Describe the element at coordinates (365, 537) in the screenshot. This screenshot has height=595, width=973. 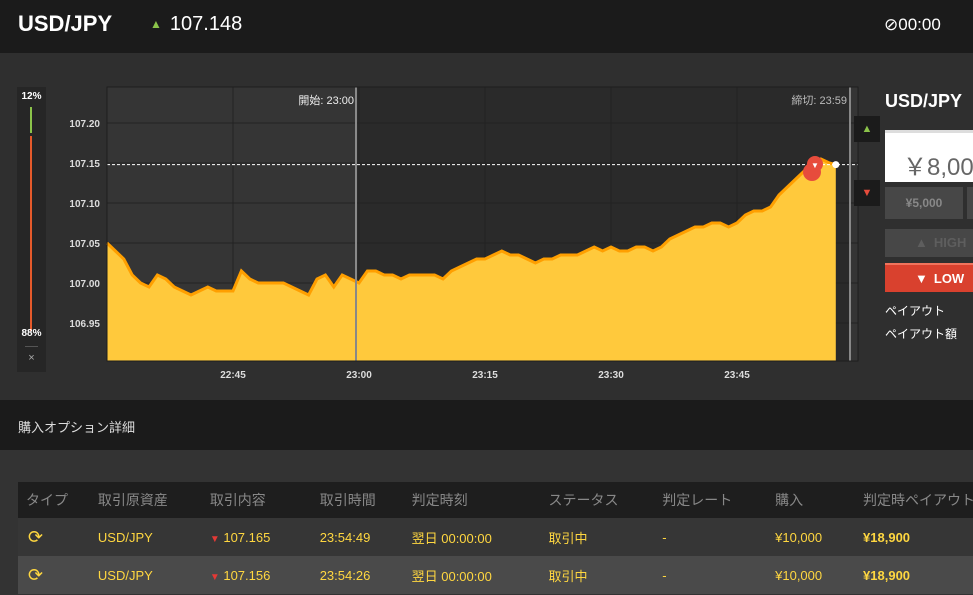
I see `time-cell: 23:54:49` at that location.